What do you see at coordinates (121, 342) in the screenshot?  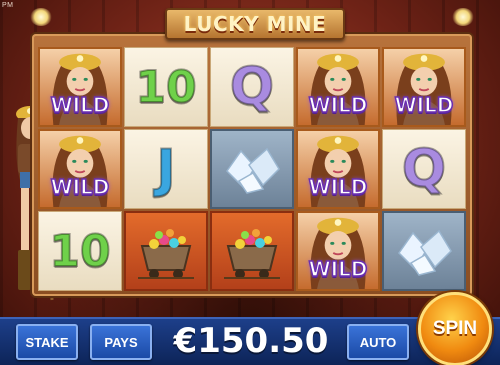 I see `pays-button: PAYS` at bounding box center [121, 342].